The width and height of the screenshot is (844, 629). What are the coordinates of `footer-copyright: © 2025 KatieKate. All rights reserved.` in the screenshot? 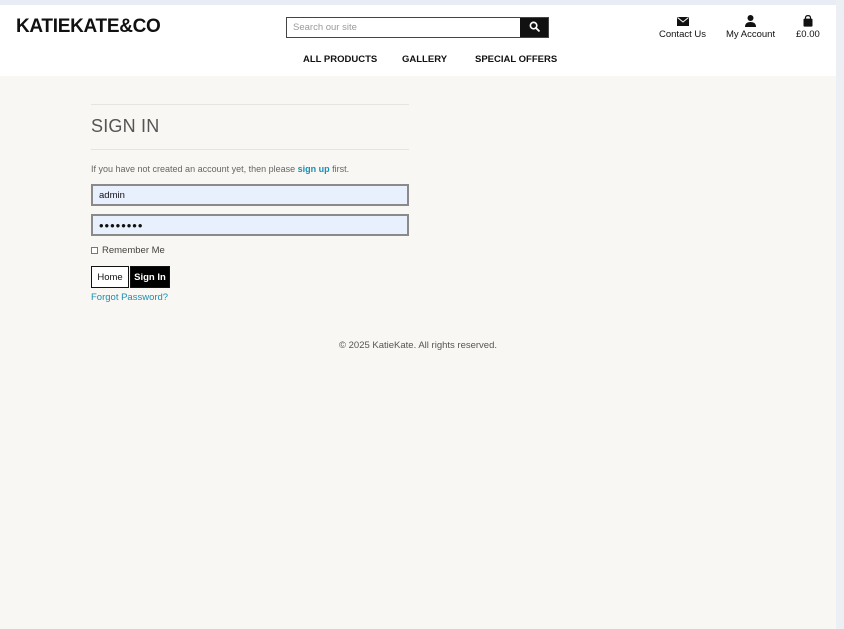 It's located at (418, 345).